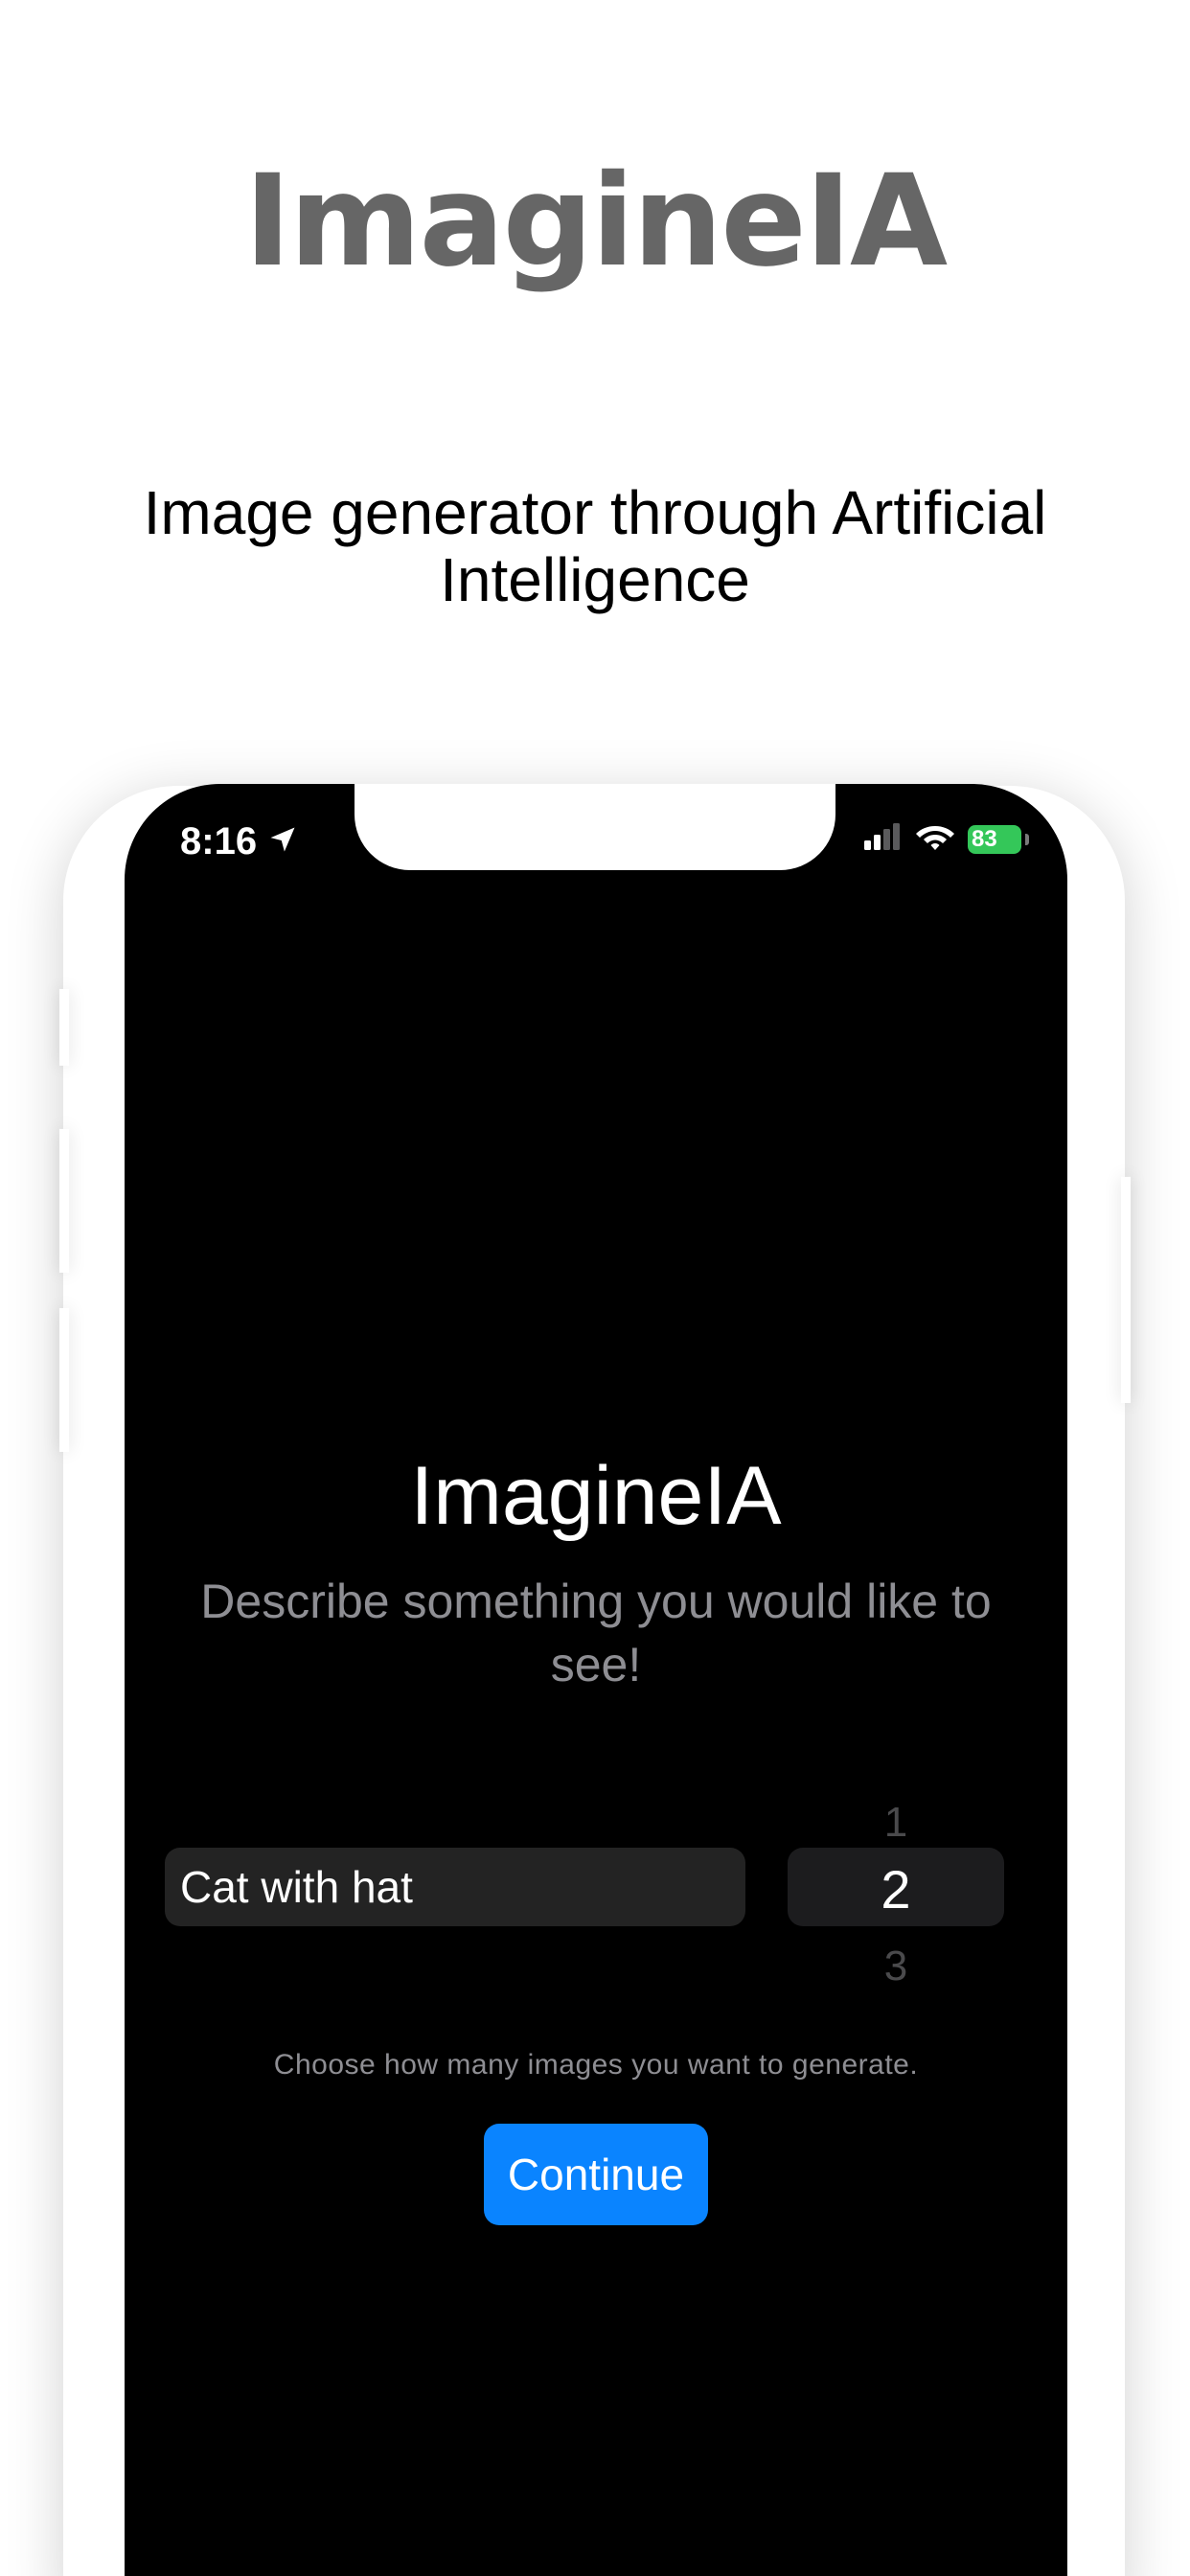 The width and height of the screenshot is (1190, 2576). I want to click on phone-volume-down-button, so click(64, 1380).